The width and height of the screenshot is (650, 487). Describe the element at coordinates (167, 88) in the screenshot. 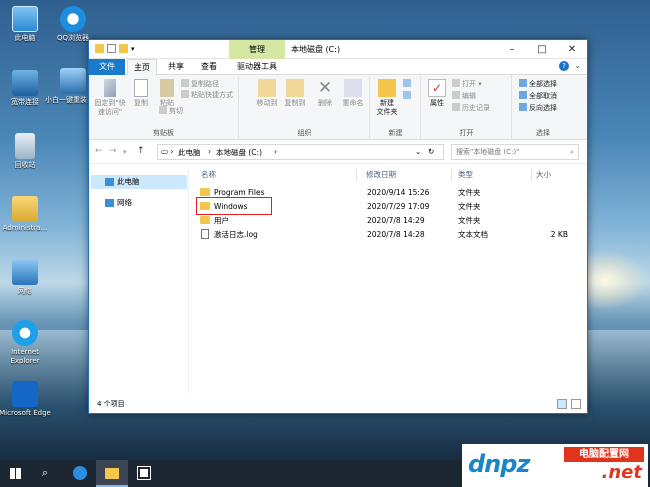

I see `paste-icon` at that location.